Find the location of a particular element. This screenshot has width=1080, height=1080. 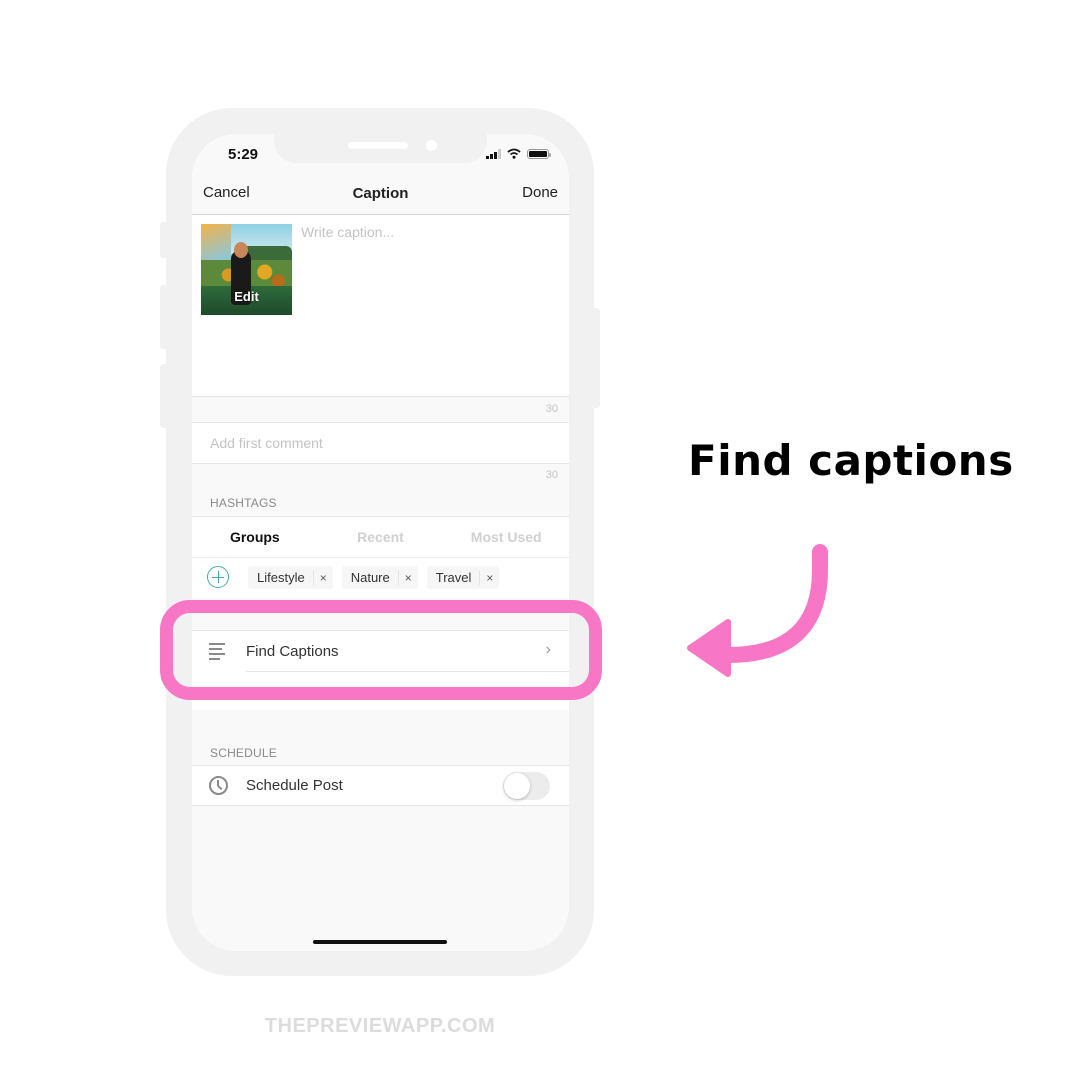

caption-char-count: 30 is located at coordinates (551, 409).